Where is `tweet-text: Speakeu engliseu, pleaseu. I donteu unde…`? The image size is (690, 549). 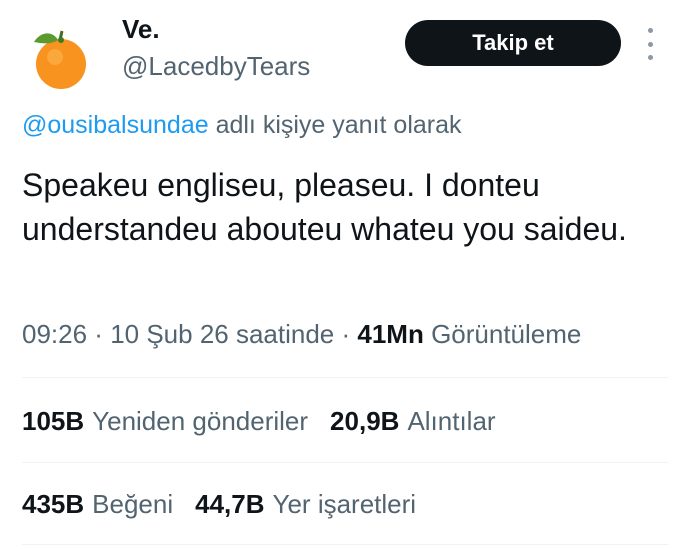 tweet-text: Speakeu engliseu, pleaseu. I donteu unde… is located at coordinates (324, 207).